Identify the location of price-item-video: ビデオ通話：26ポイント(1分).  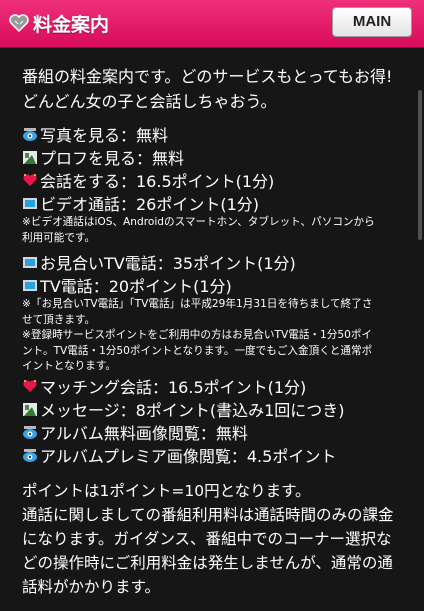
(198, 202).